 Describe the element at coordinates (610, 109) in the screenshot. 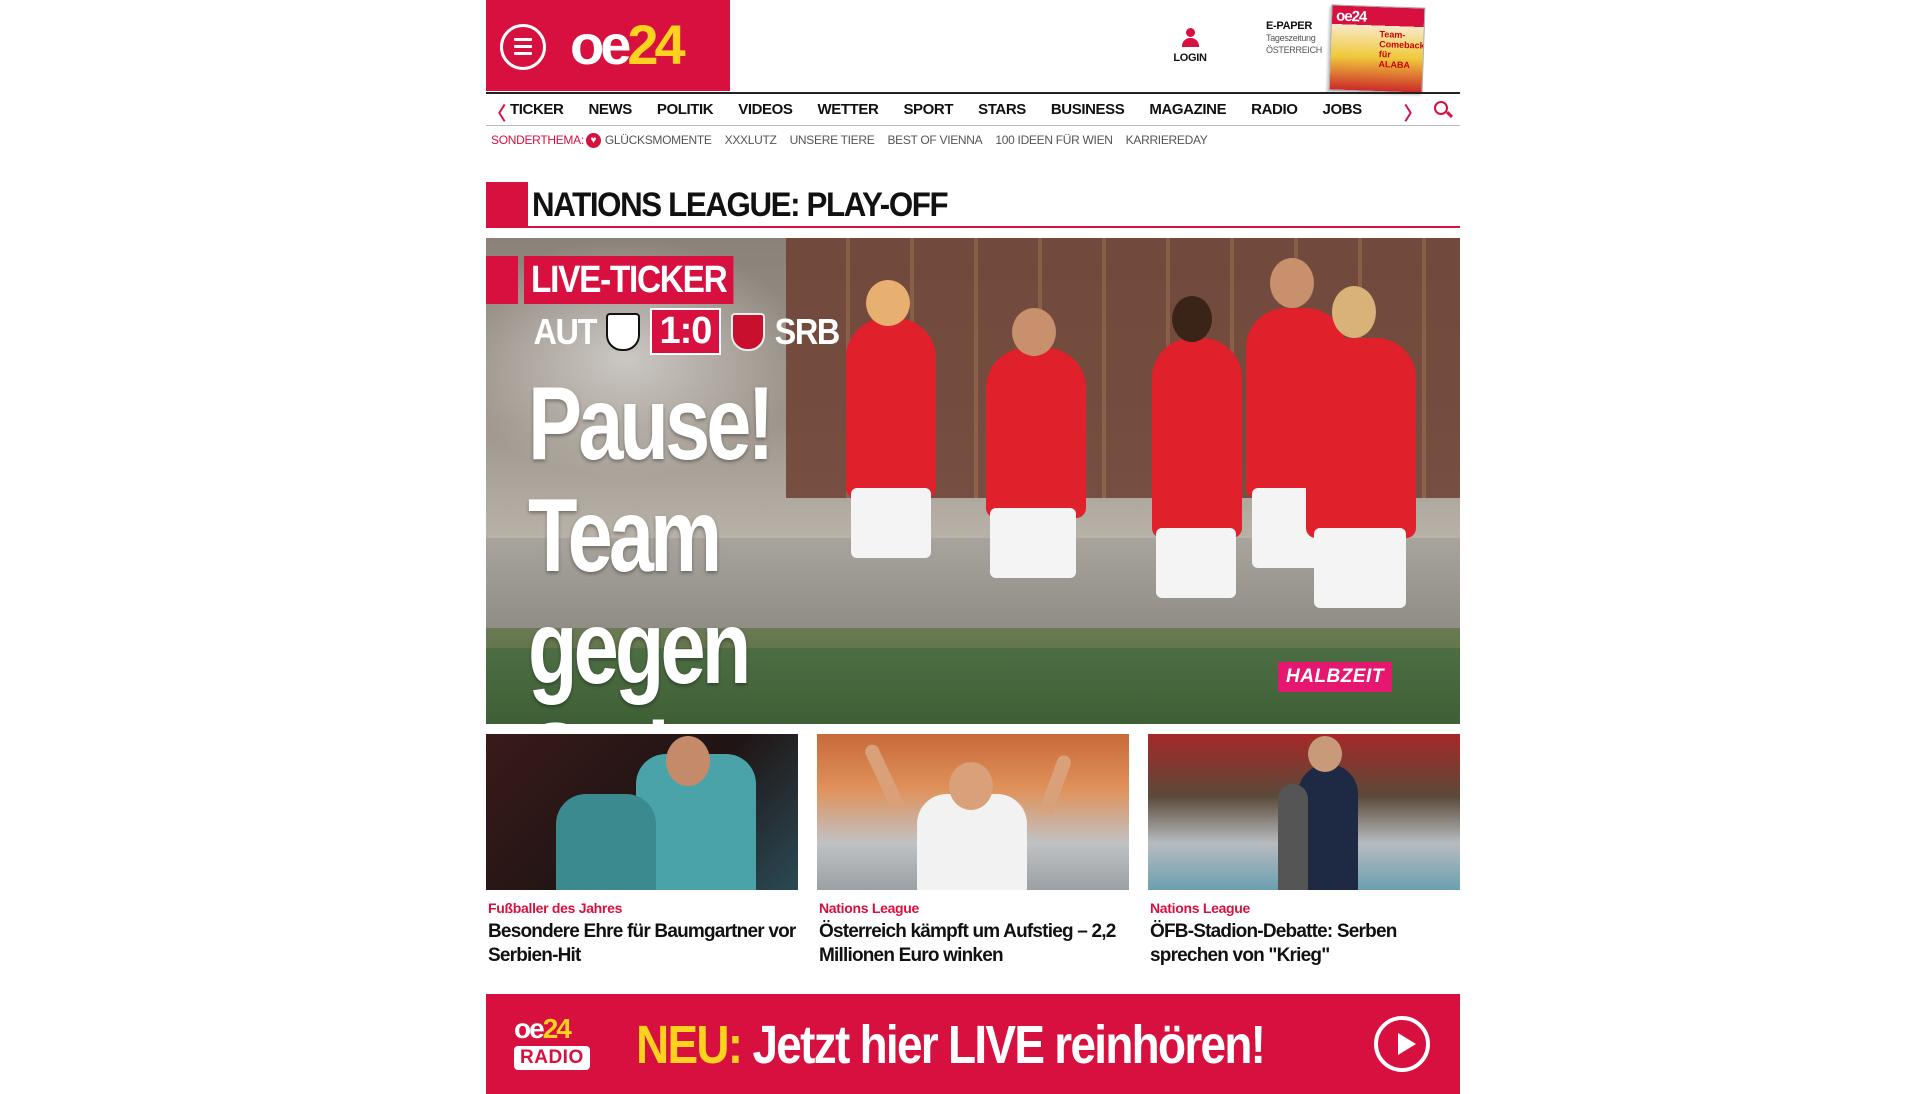

I see `nav-item-news: NEWS` at that location.